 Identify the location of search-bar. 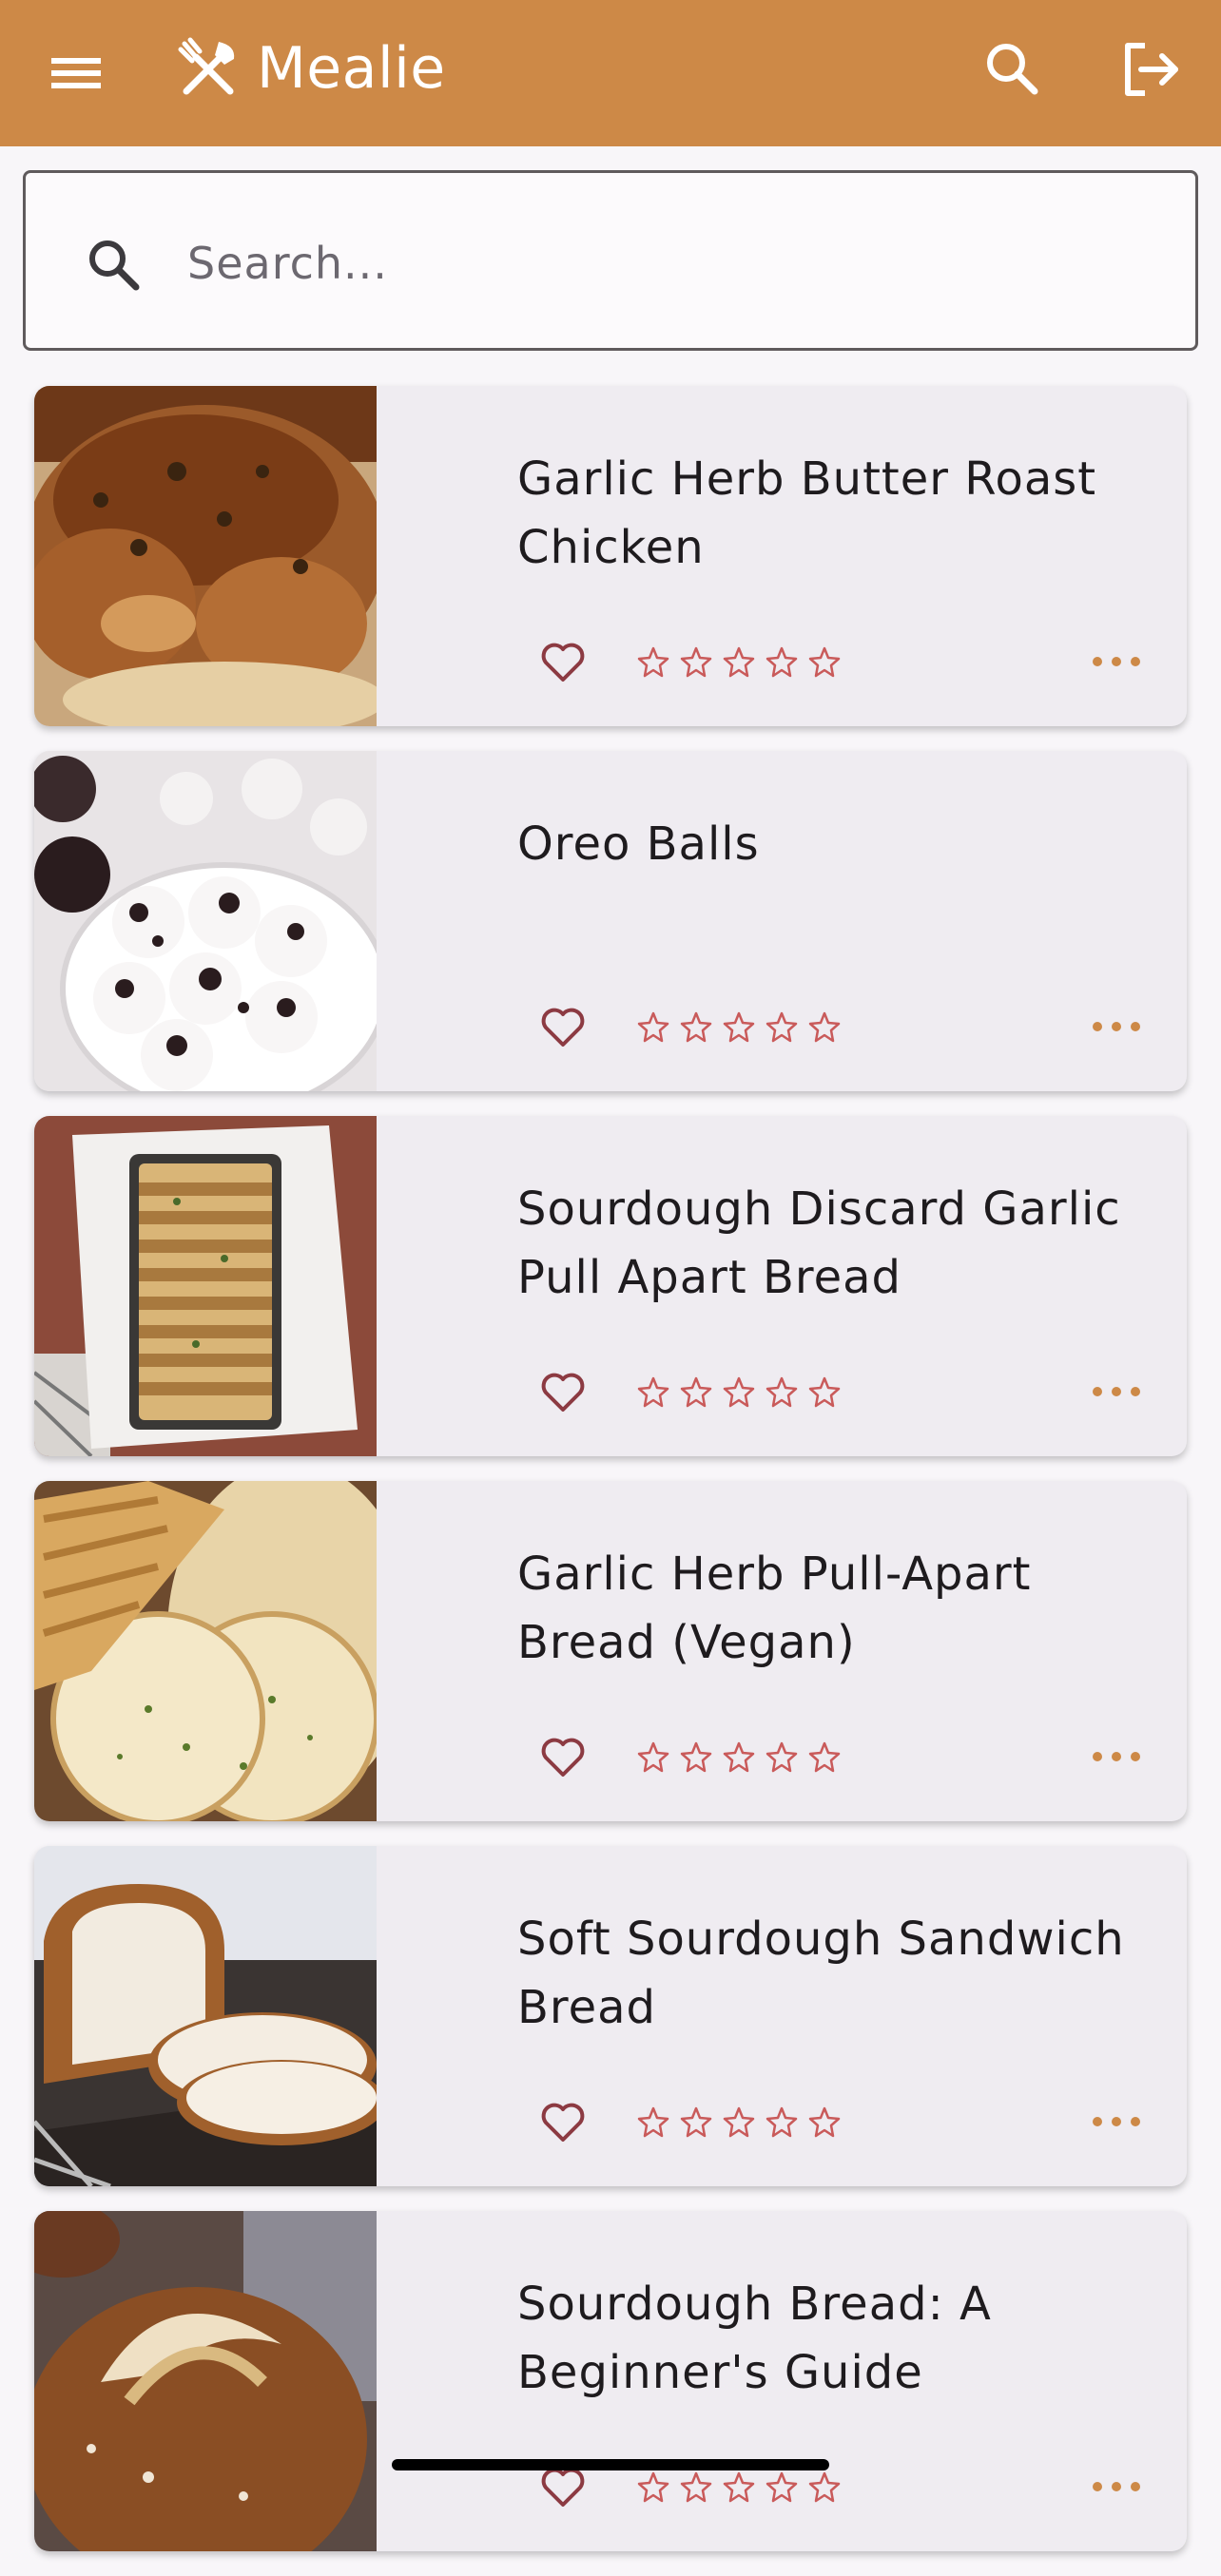
(610, 260).